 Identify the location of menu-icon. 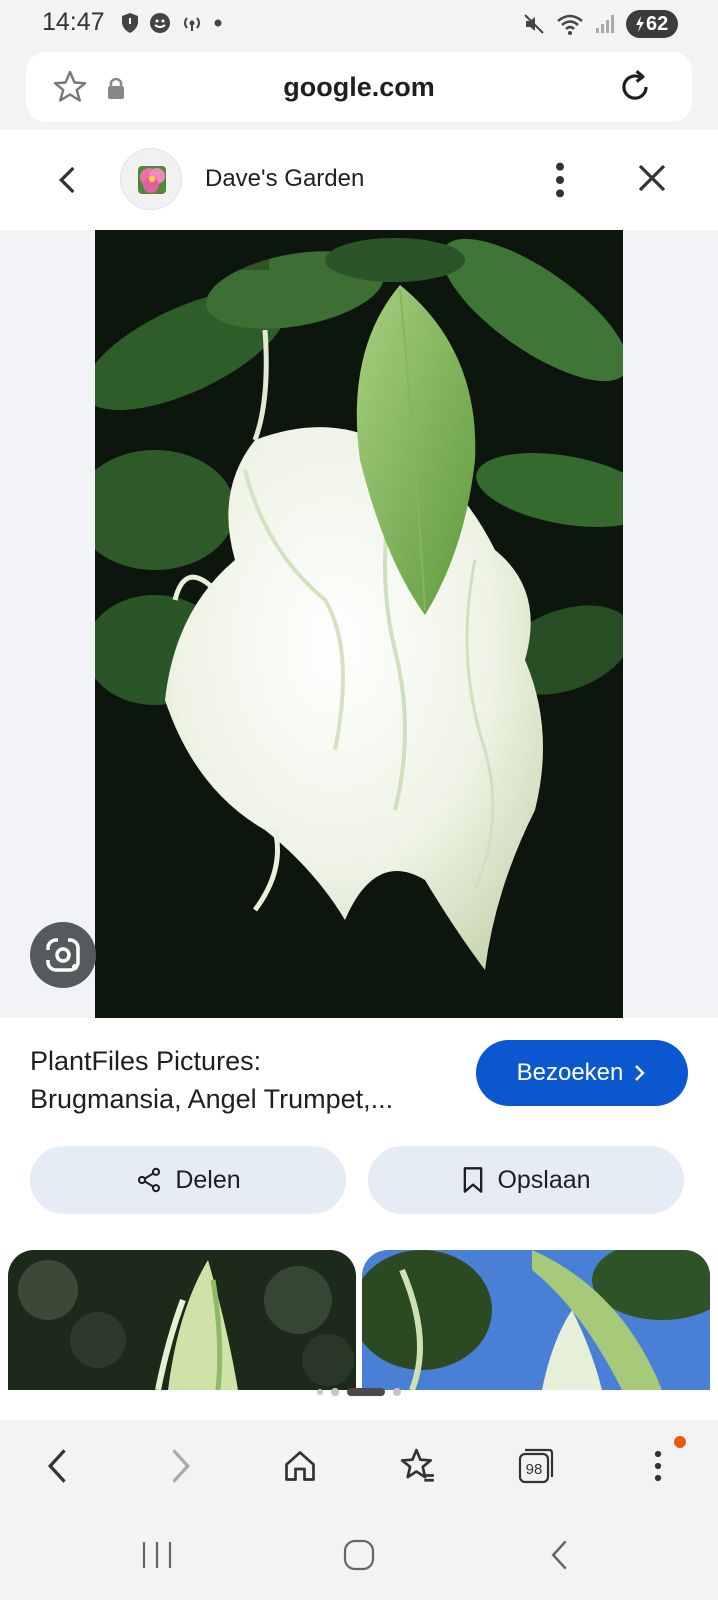
(658, 1466).